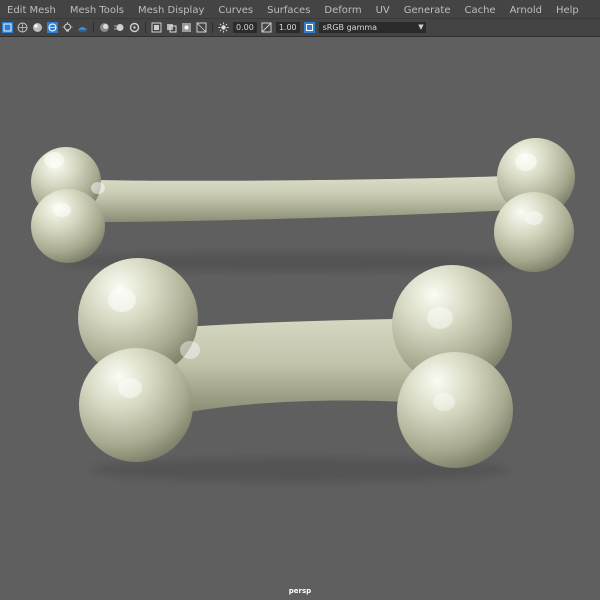 The height and width of the screenshot is (600, 600). Describe the element at coordinates (235, 11) in the screenshot. I see `menu-item-curves: Curves` at that location.